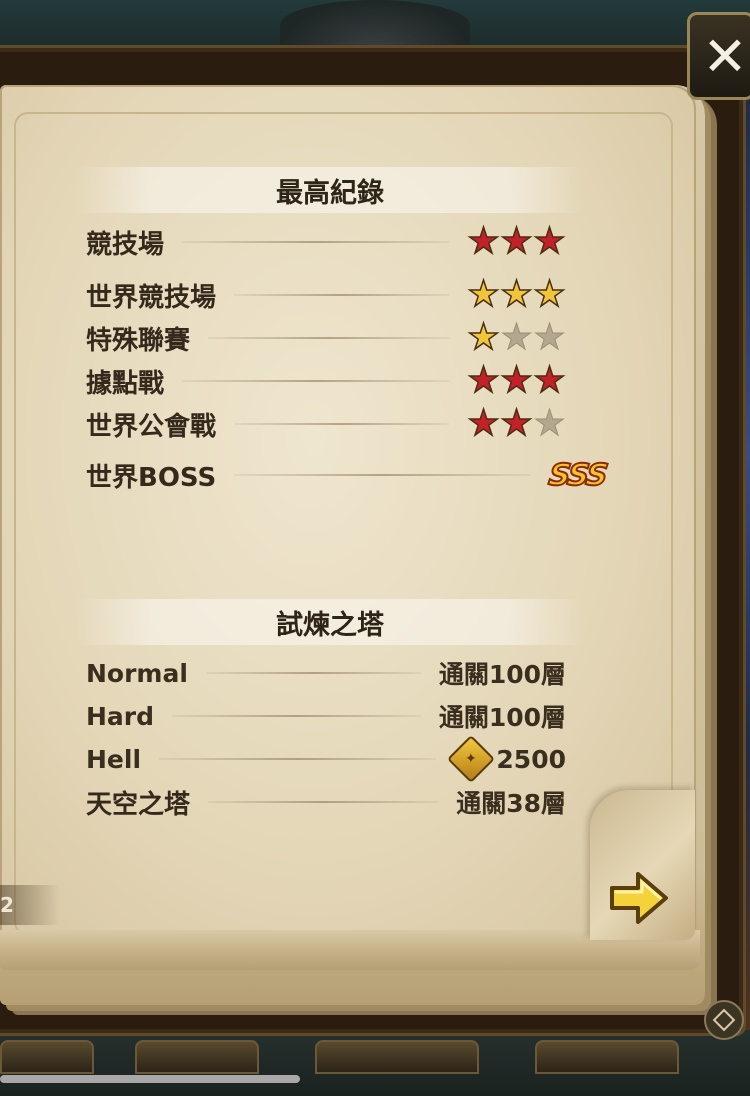 The width and height of the screenshot is (750, 1096). What do you see at coordinates (138, 804) in the screenshot?
I see `tower-label: 天空之塔` at bounding box center [138, 804].